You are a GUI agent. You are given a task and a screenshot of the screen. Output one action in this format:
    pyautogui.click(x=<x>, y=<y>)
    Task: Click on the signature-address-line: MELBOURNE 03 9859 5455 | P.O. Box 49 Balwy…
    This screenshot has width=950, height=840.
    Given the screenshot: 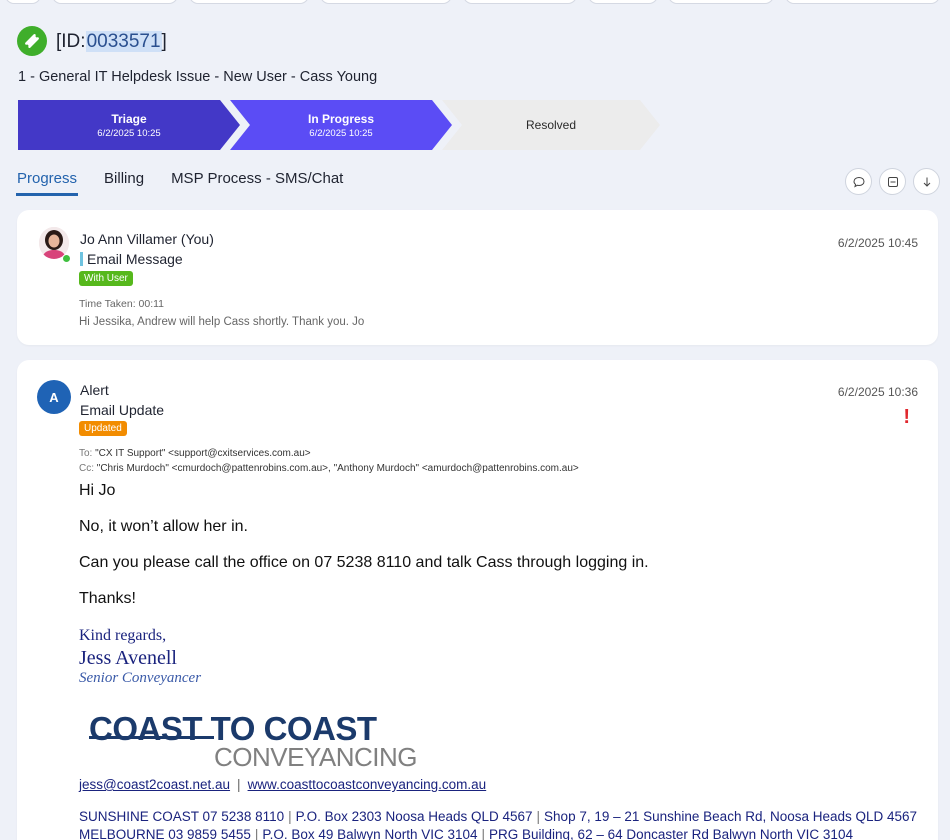 What is the action you would take?
    pyautogui.click(x=466, y=833)
    